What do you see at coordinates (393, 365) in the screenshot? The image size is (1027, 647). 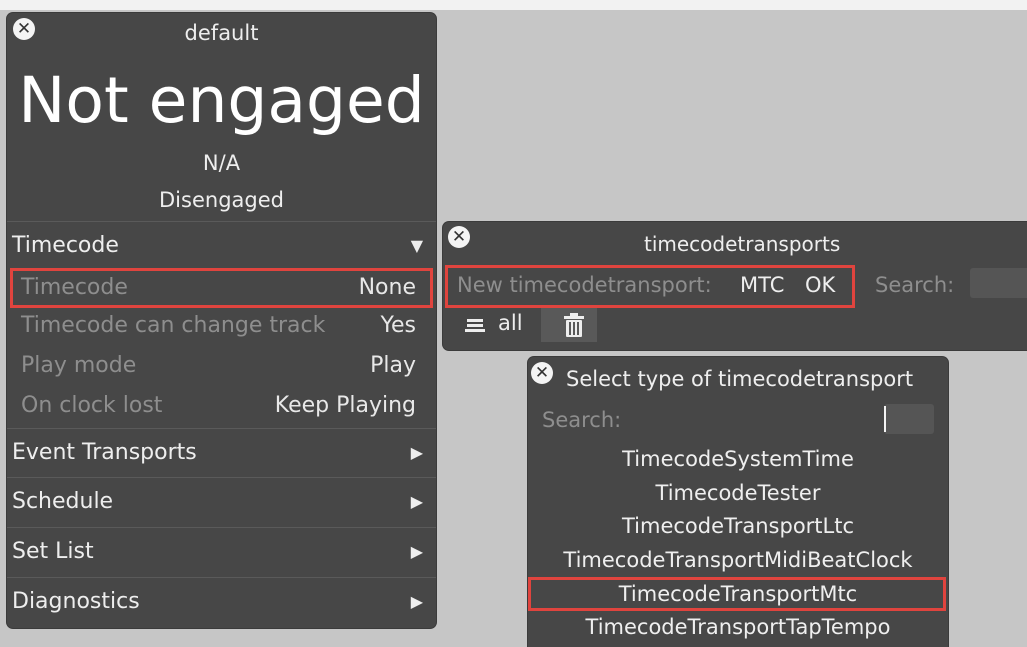 I see `property-value: Play` at bounding box center [393, 365].